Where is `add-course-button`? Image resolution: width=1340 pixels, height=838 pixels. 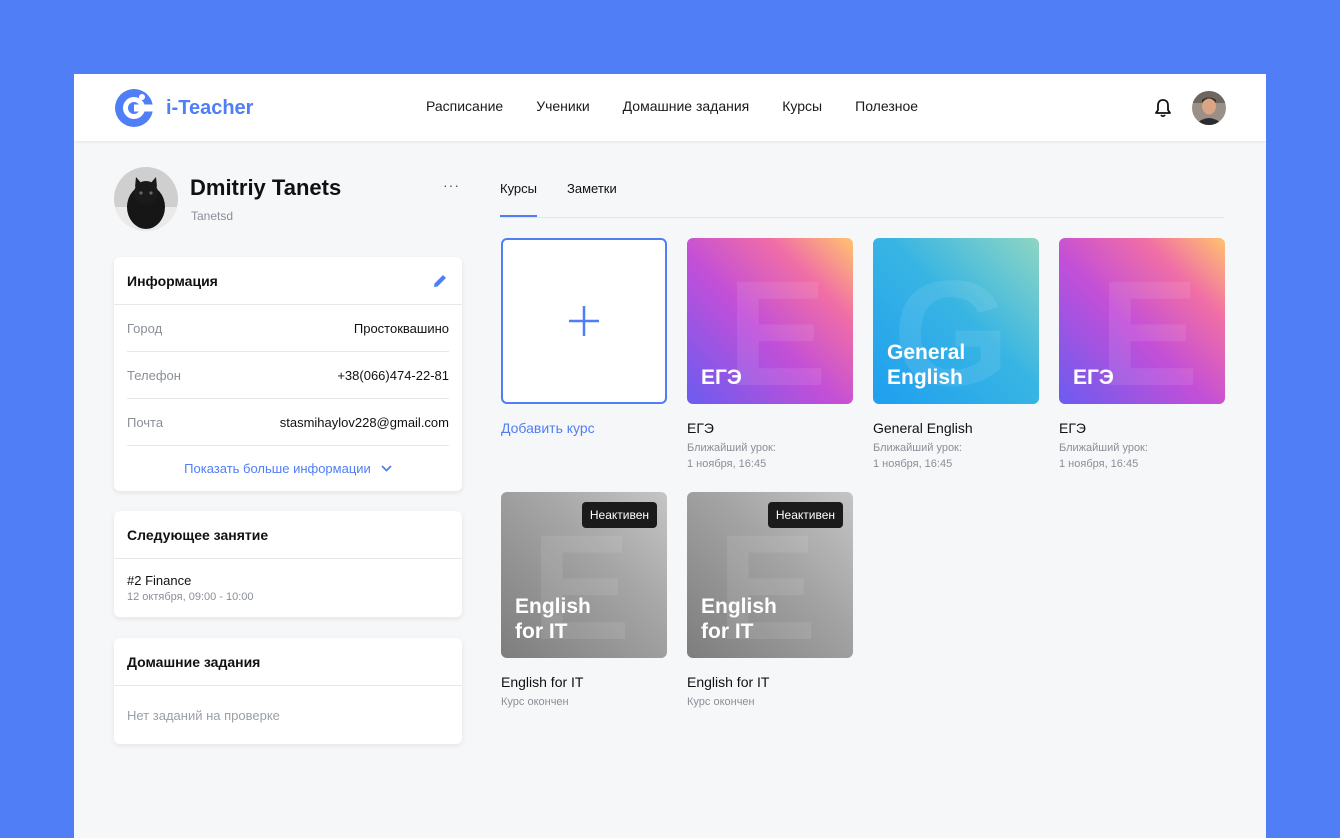
add-course-button is located at coordinates (584, 321).